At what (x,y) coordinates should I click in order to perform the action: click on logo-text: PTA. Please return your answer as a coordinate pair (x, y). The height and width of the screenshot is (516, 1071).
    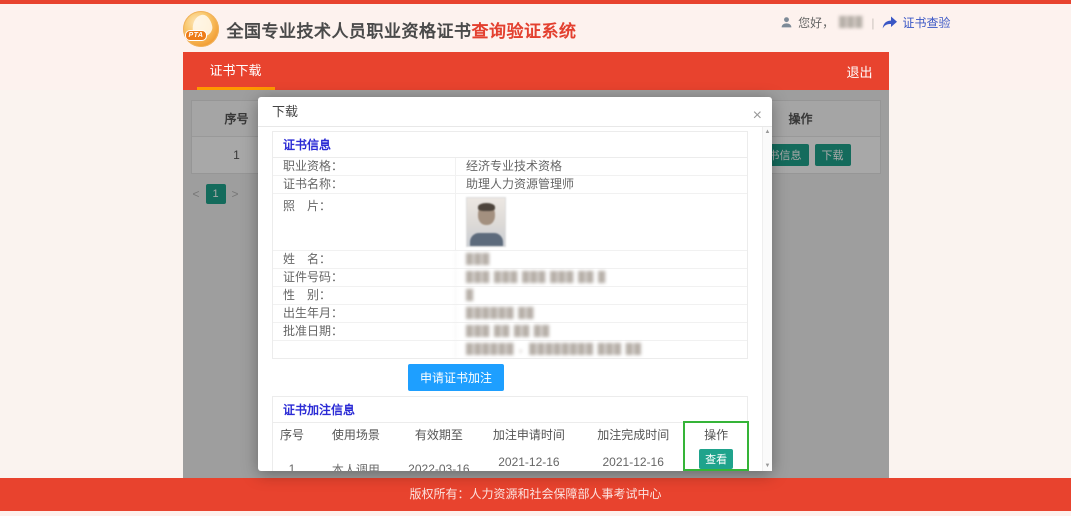
    Looking at the image, I should click on (196, 35).